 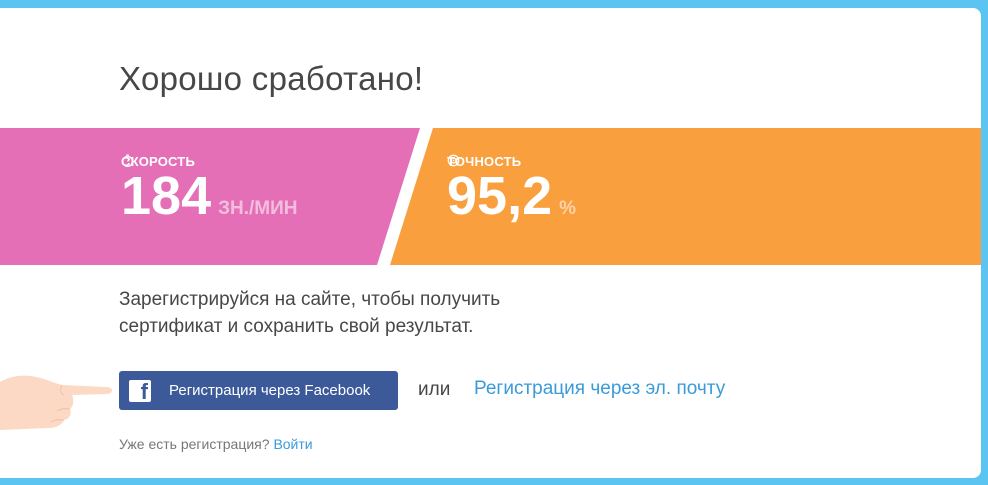 I want to click on login-link: Войти, so click(x=292, y=444).